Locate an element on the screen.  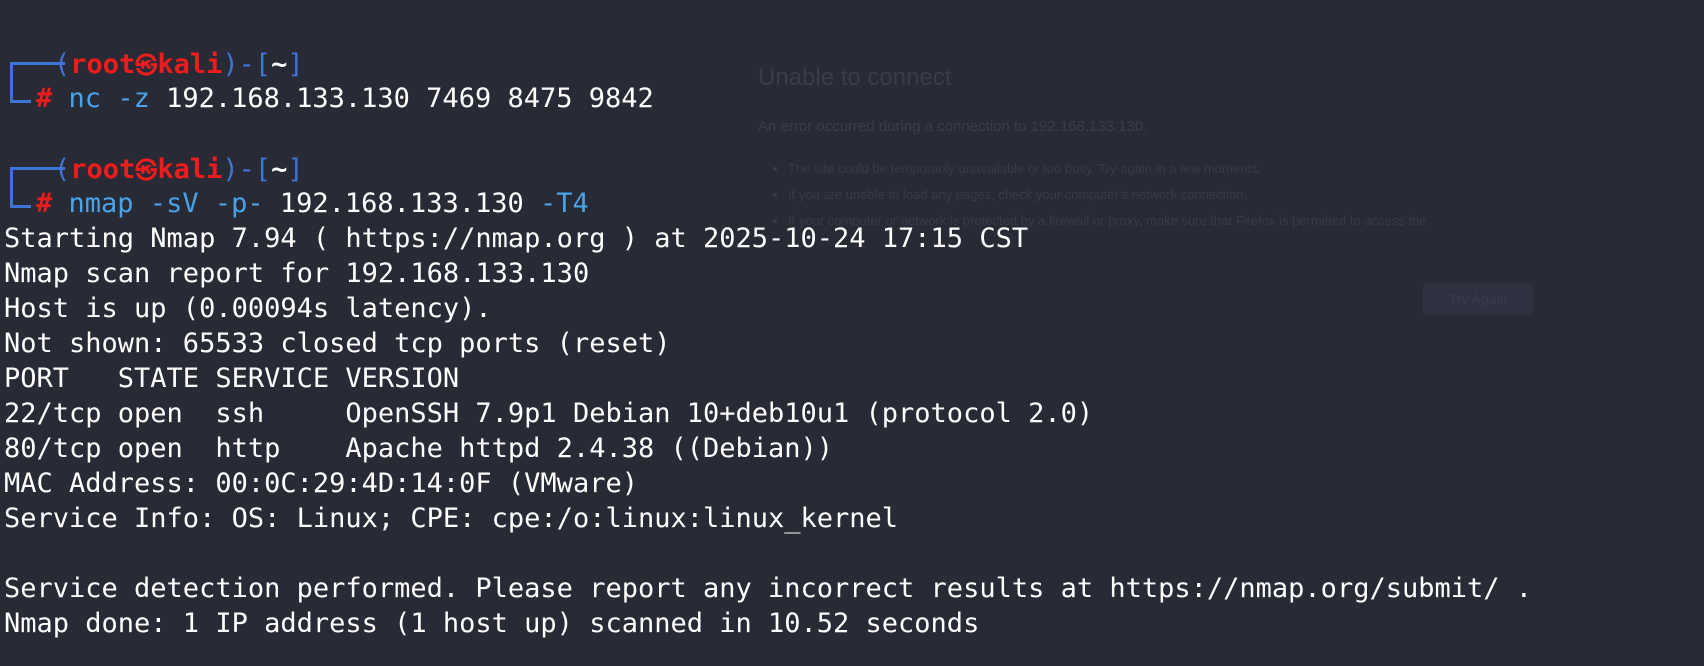
command-tail-flag: -T4 is located at coordinates (564, 203).